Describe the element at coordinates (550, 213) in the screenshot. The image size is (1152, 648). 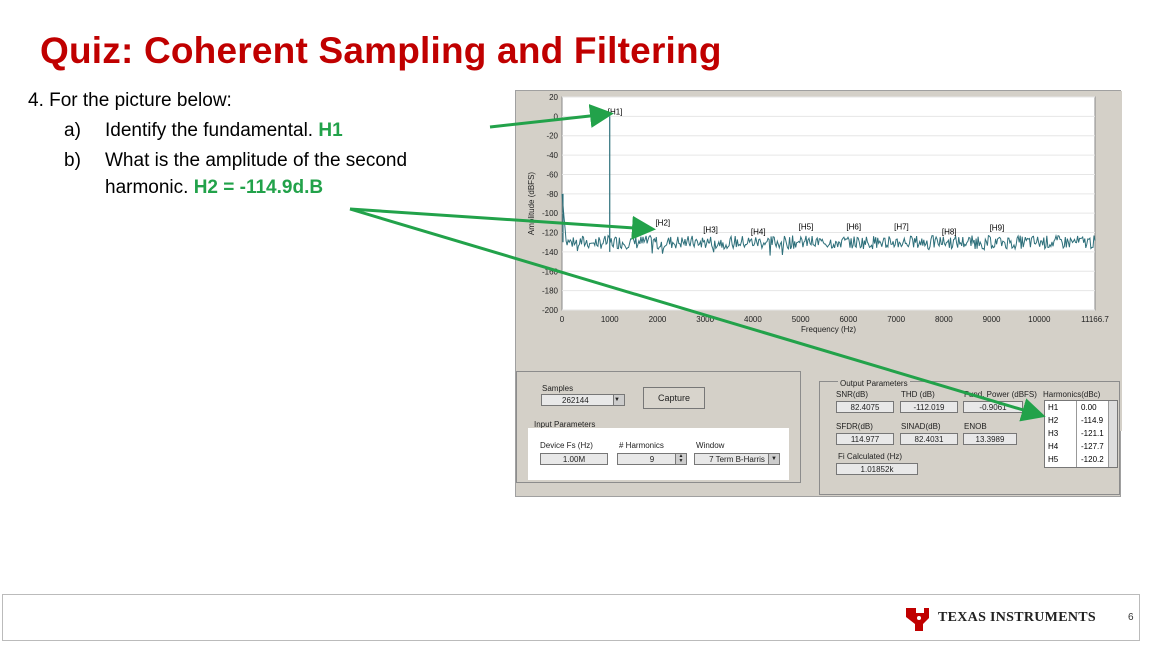
I see `y-tick-label: -100` at that location.